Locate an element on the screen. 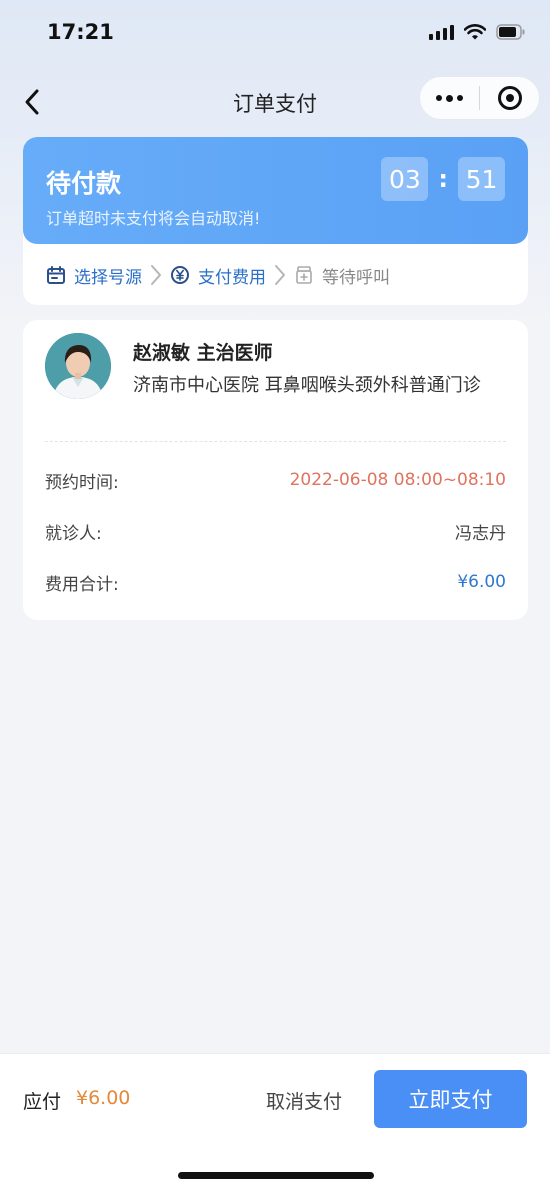 This screenshot has height=1190, width=550. close-mini-program-button is located at coordinates (509, 98).